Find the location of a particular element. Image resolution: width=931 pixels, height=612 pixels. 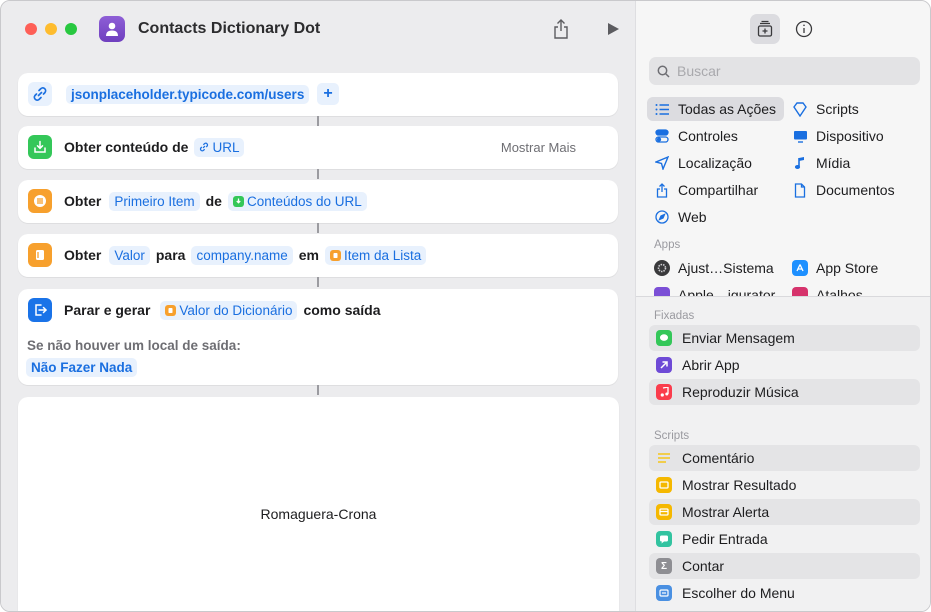

shortcuts-icon is located at coordinates (800, 291).